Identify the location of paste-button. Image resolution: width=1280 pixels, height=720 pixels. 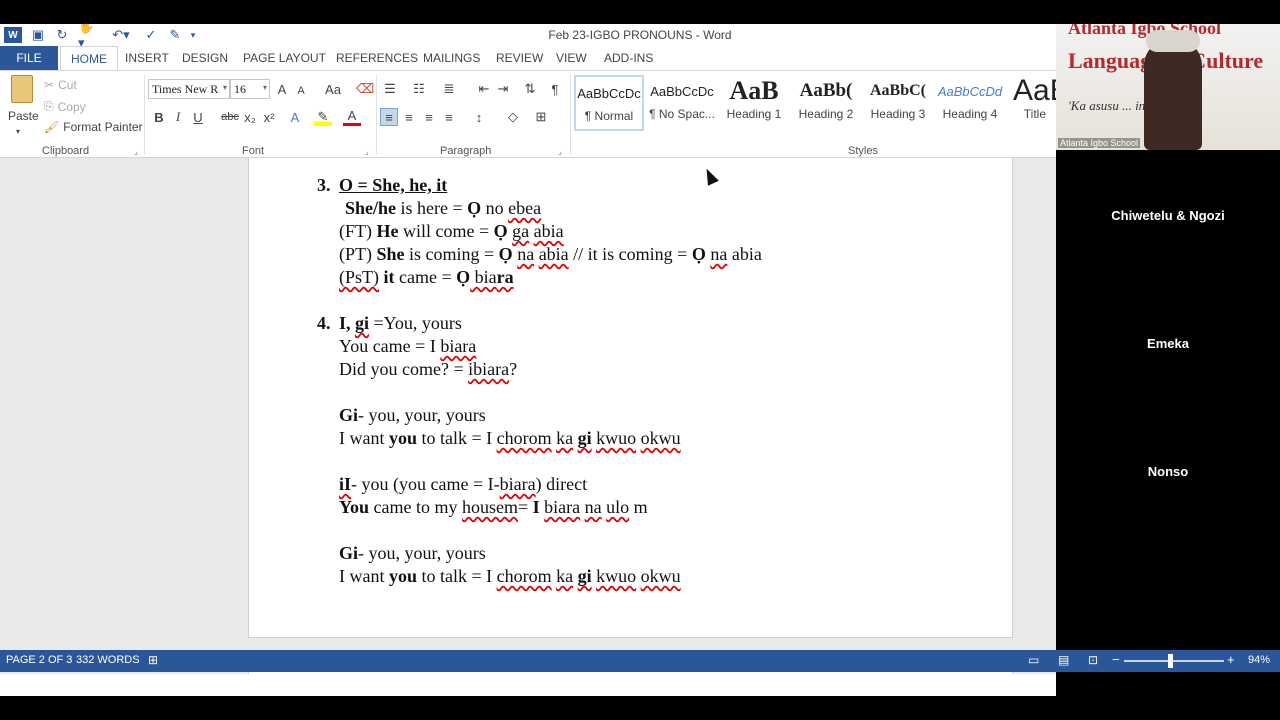
(22, 90).